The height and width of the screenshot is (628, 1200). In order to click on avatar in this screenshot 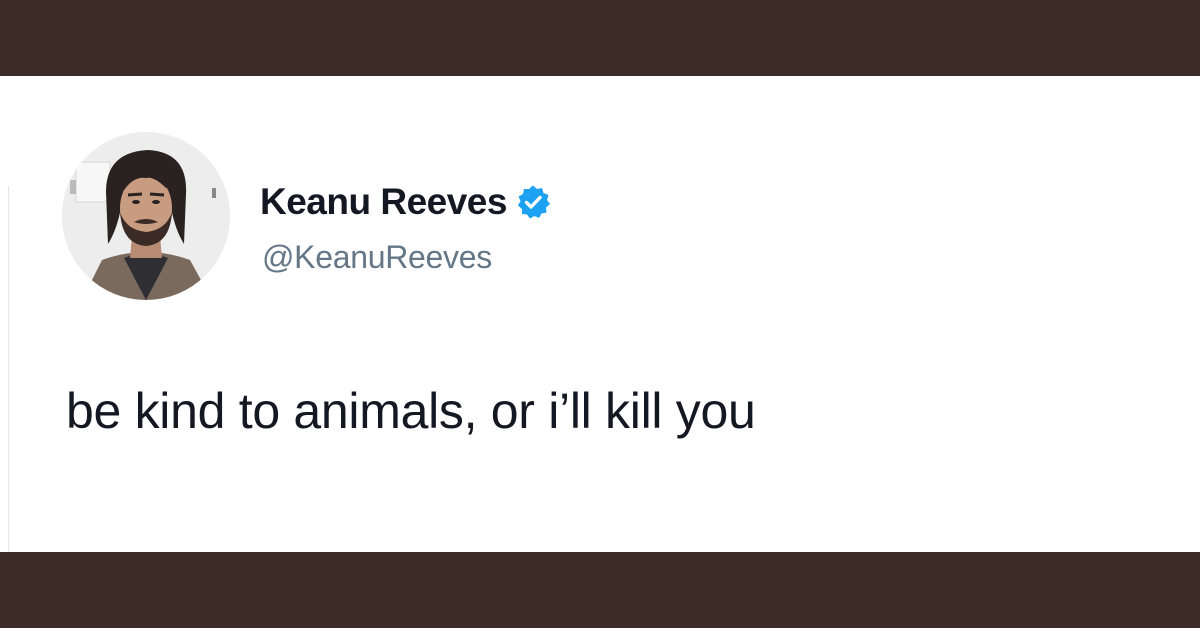, I will do `click(146, 216)`.